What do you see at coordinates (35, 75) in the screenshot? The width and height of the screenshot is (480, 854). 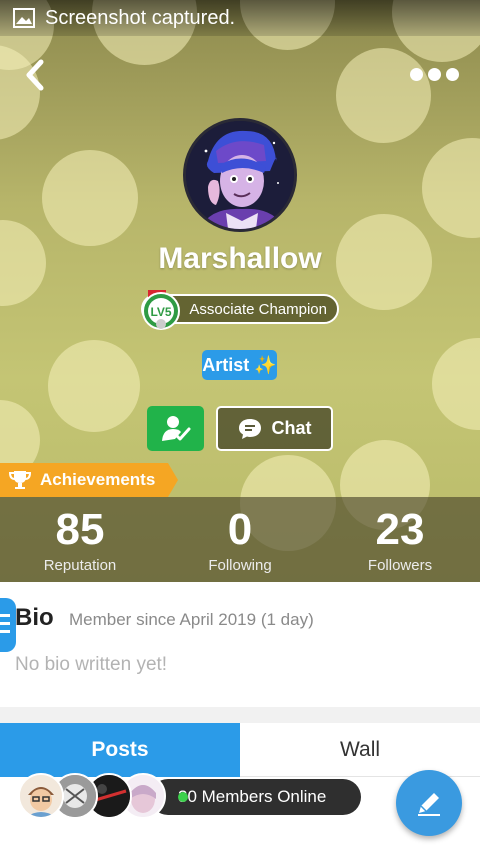 I see `chevron-left-icon` at bounding box center [35, 75].